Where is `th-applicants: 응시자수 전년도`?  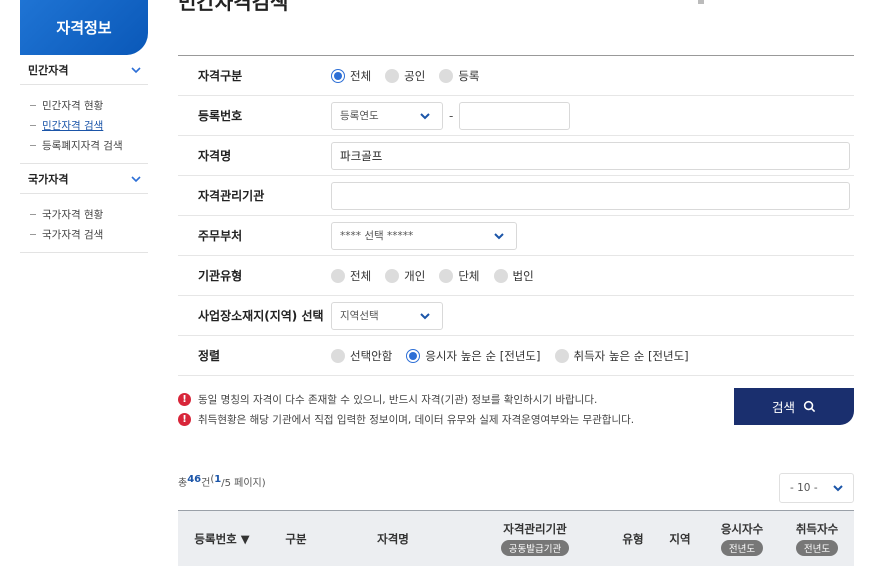 th-applicants: 응시자수 전년도 is located at coordinates (742, 539).